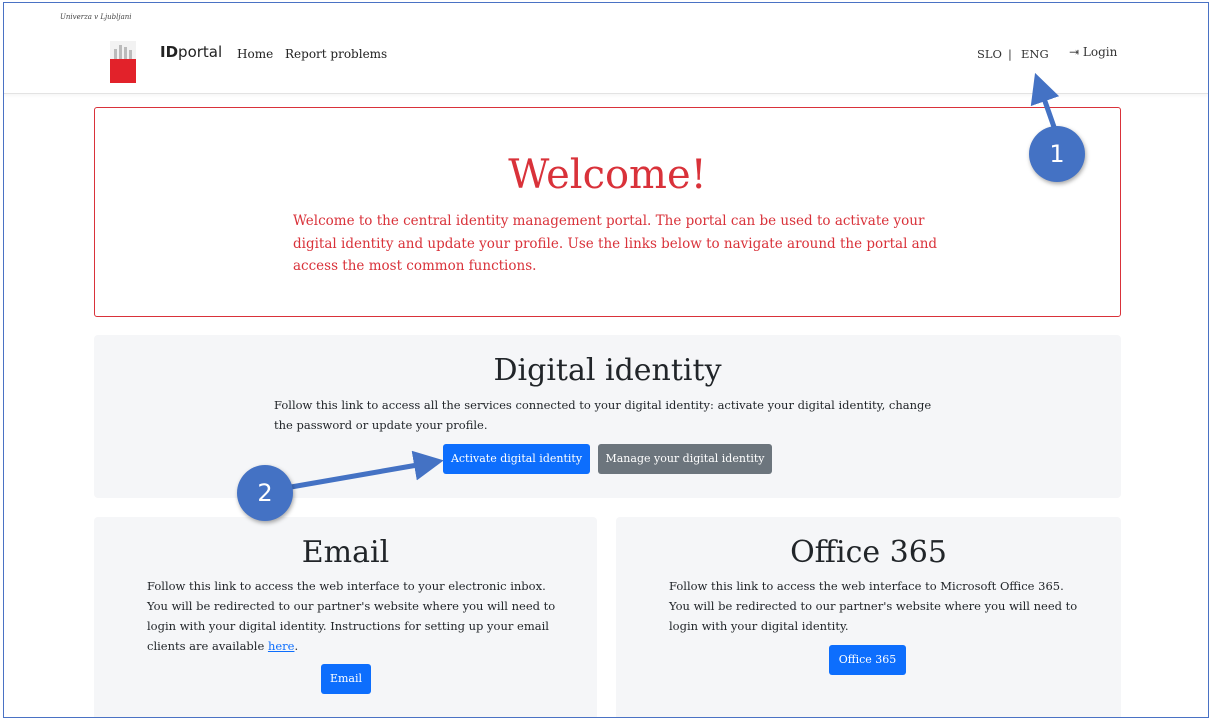 This screenshot has width=1214, height=722. Describe the element at coordinates (1045, 100) in the screenshot. I see `callout-1-arrow` at that location.